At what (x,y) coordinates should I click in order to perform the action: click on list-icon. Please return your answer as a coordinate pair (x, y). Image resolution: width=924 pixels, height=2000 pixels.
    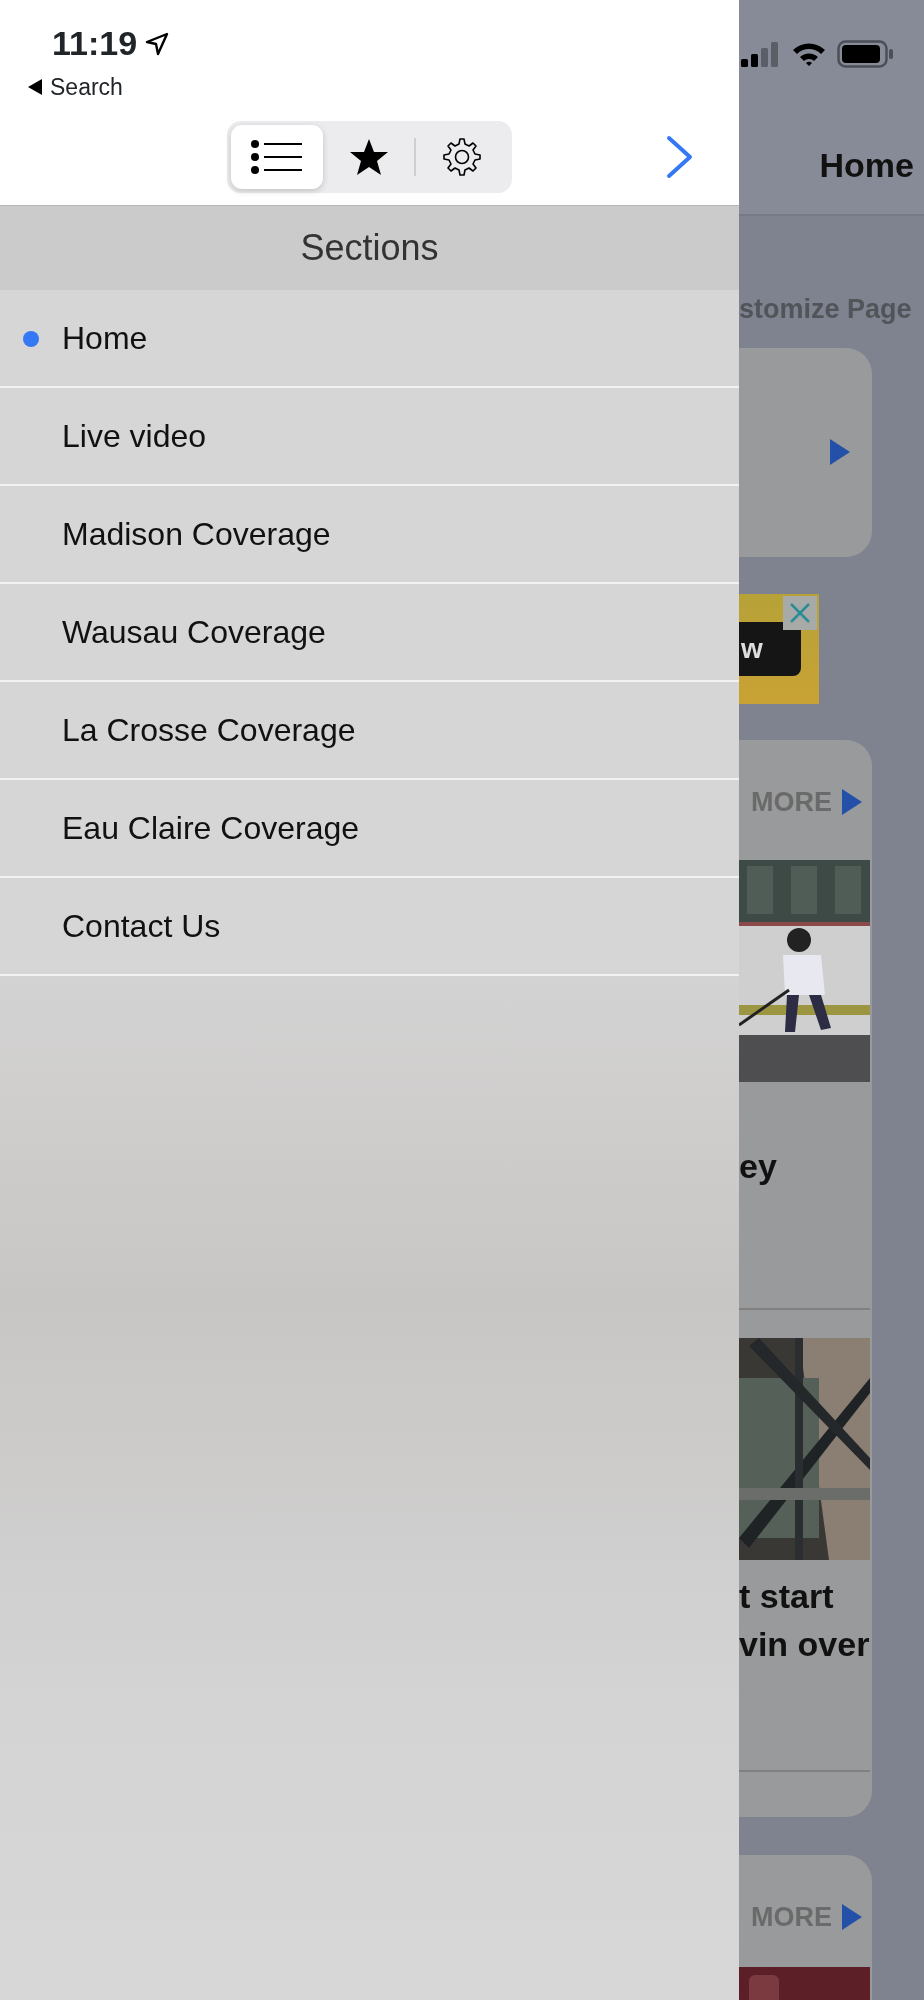
    Looking at the image, I should click on (276, 157).